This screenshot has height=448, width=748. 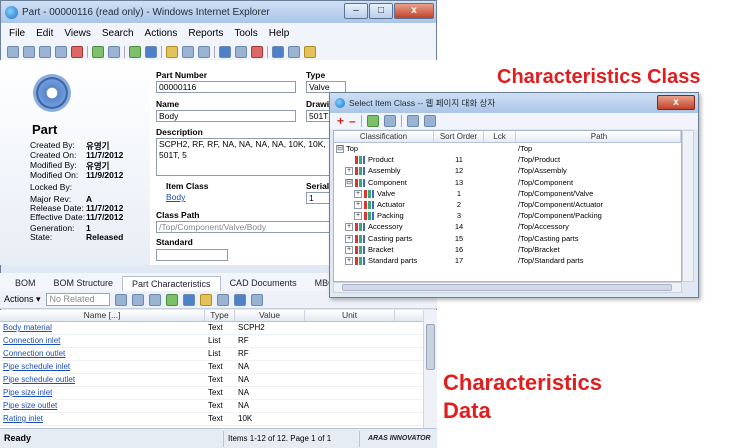 What do you see at coordinates (102, 393) in the screenshot?
I see `characteristic-name-link: Pipe size inlet` at bounding box center [102, 393].